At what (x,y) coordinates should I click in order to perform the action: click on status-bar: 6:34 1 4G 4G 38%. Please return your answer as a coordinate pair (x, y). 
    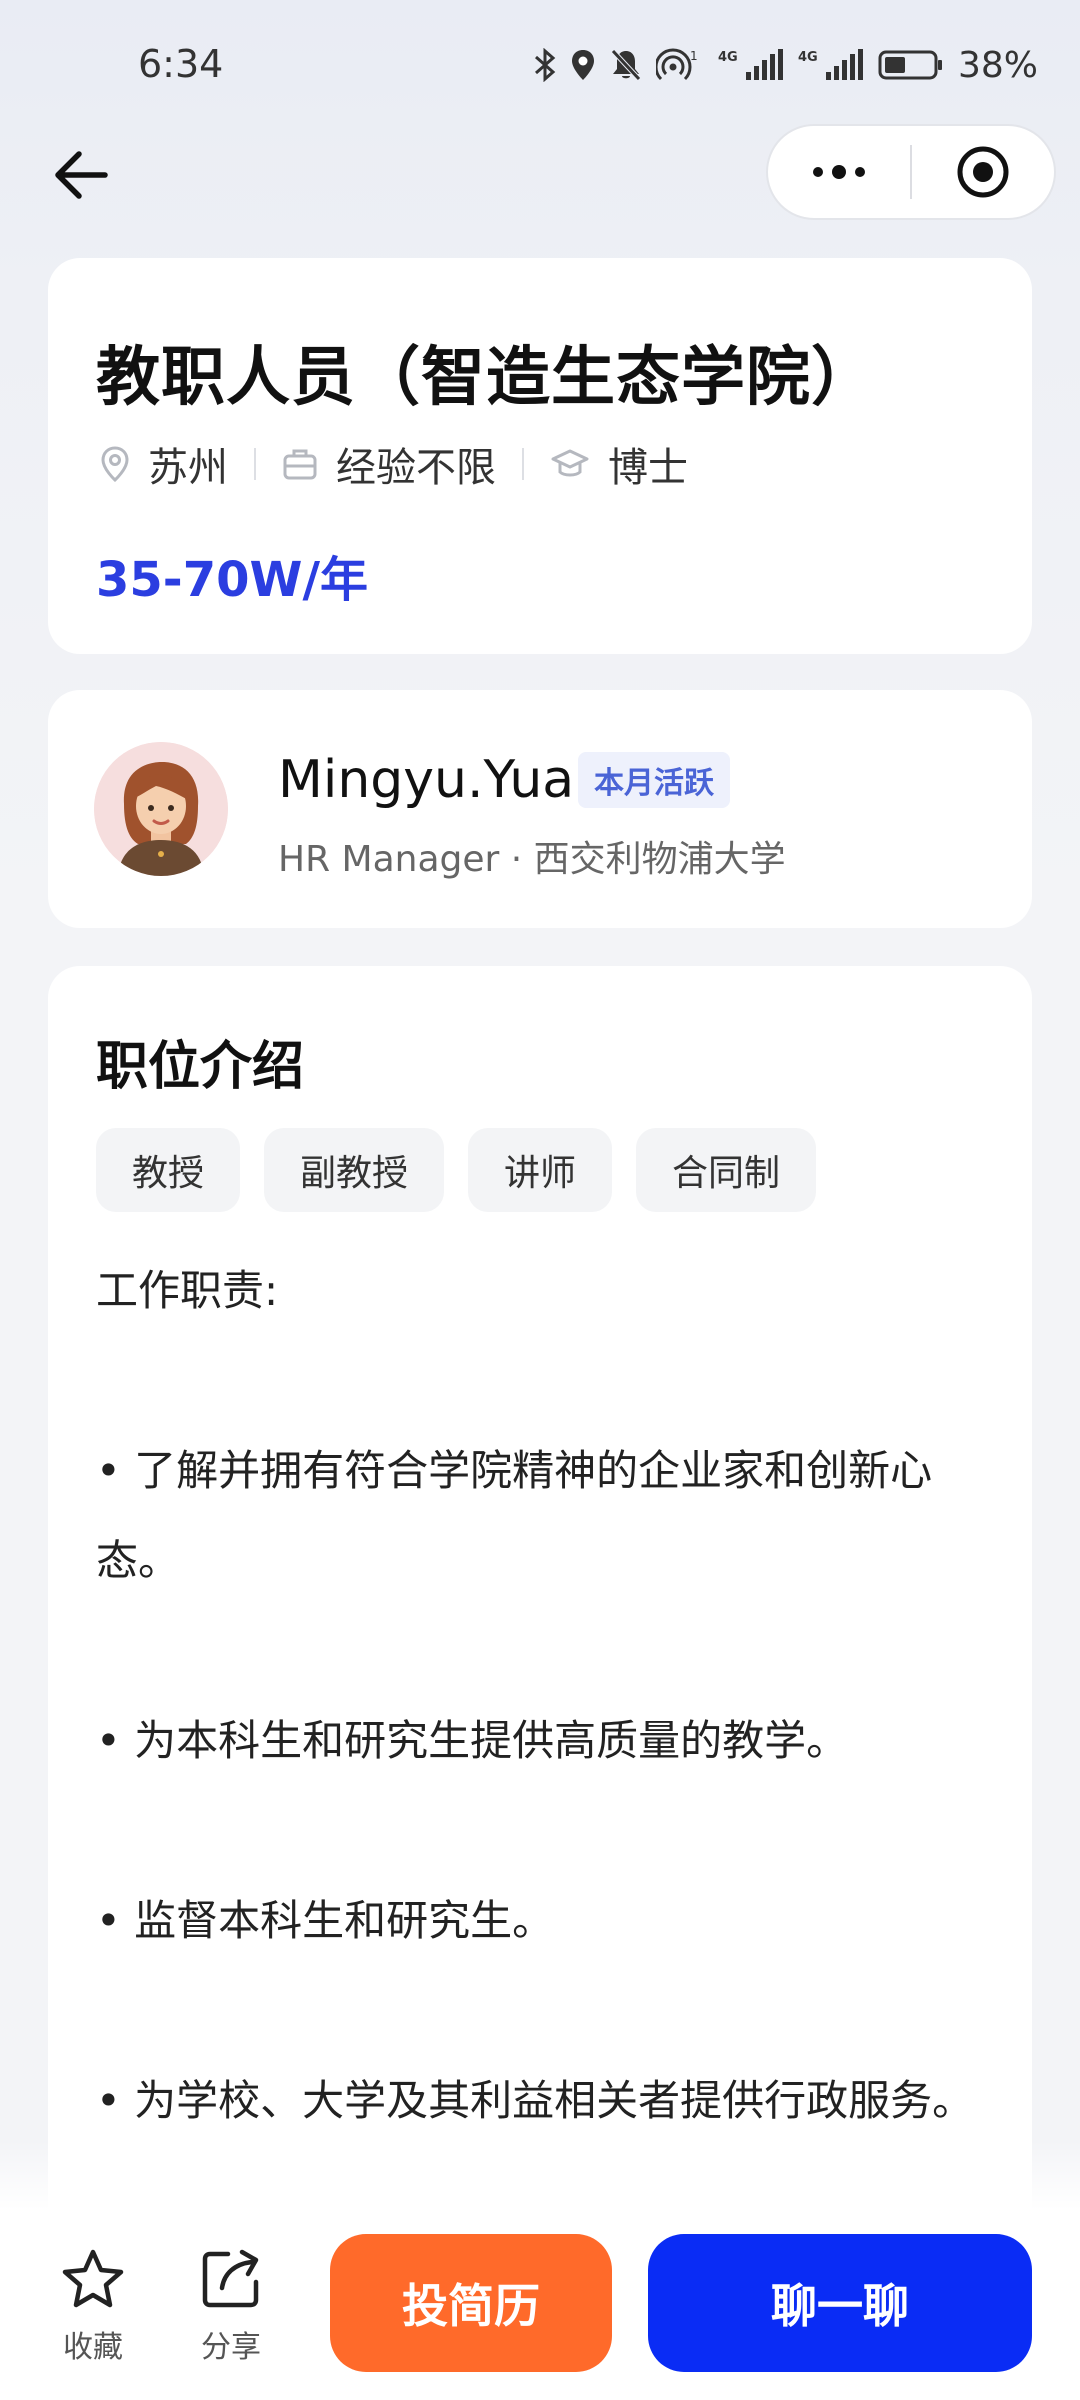
    Looking at the image, I should click on (540, 65).